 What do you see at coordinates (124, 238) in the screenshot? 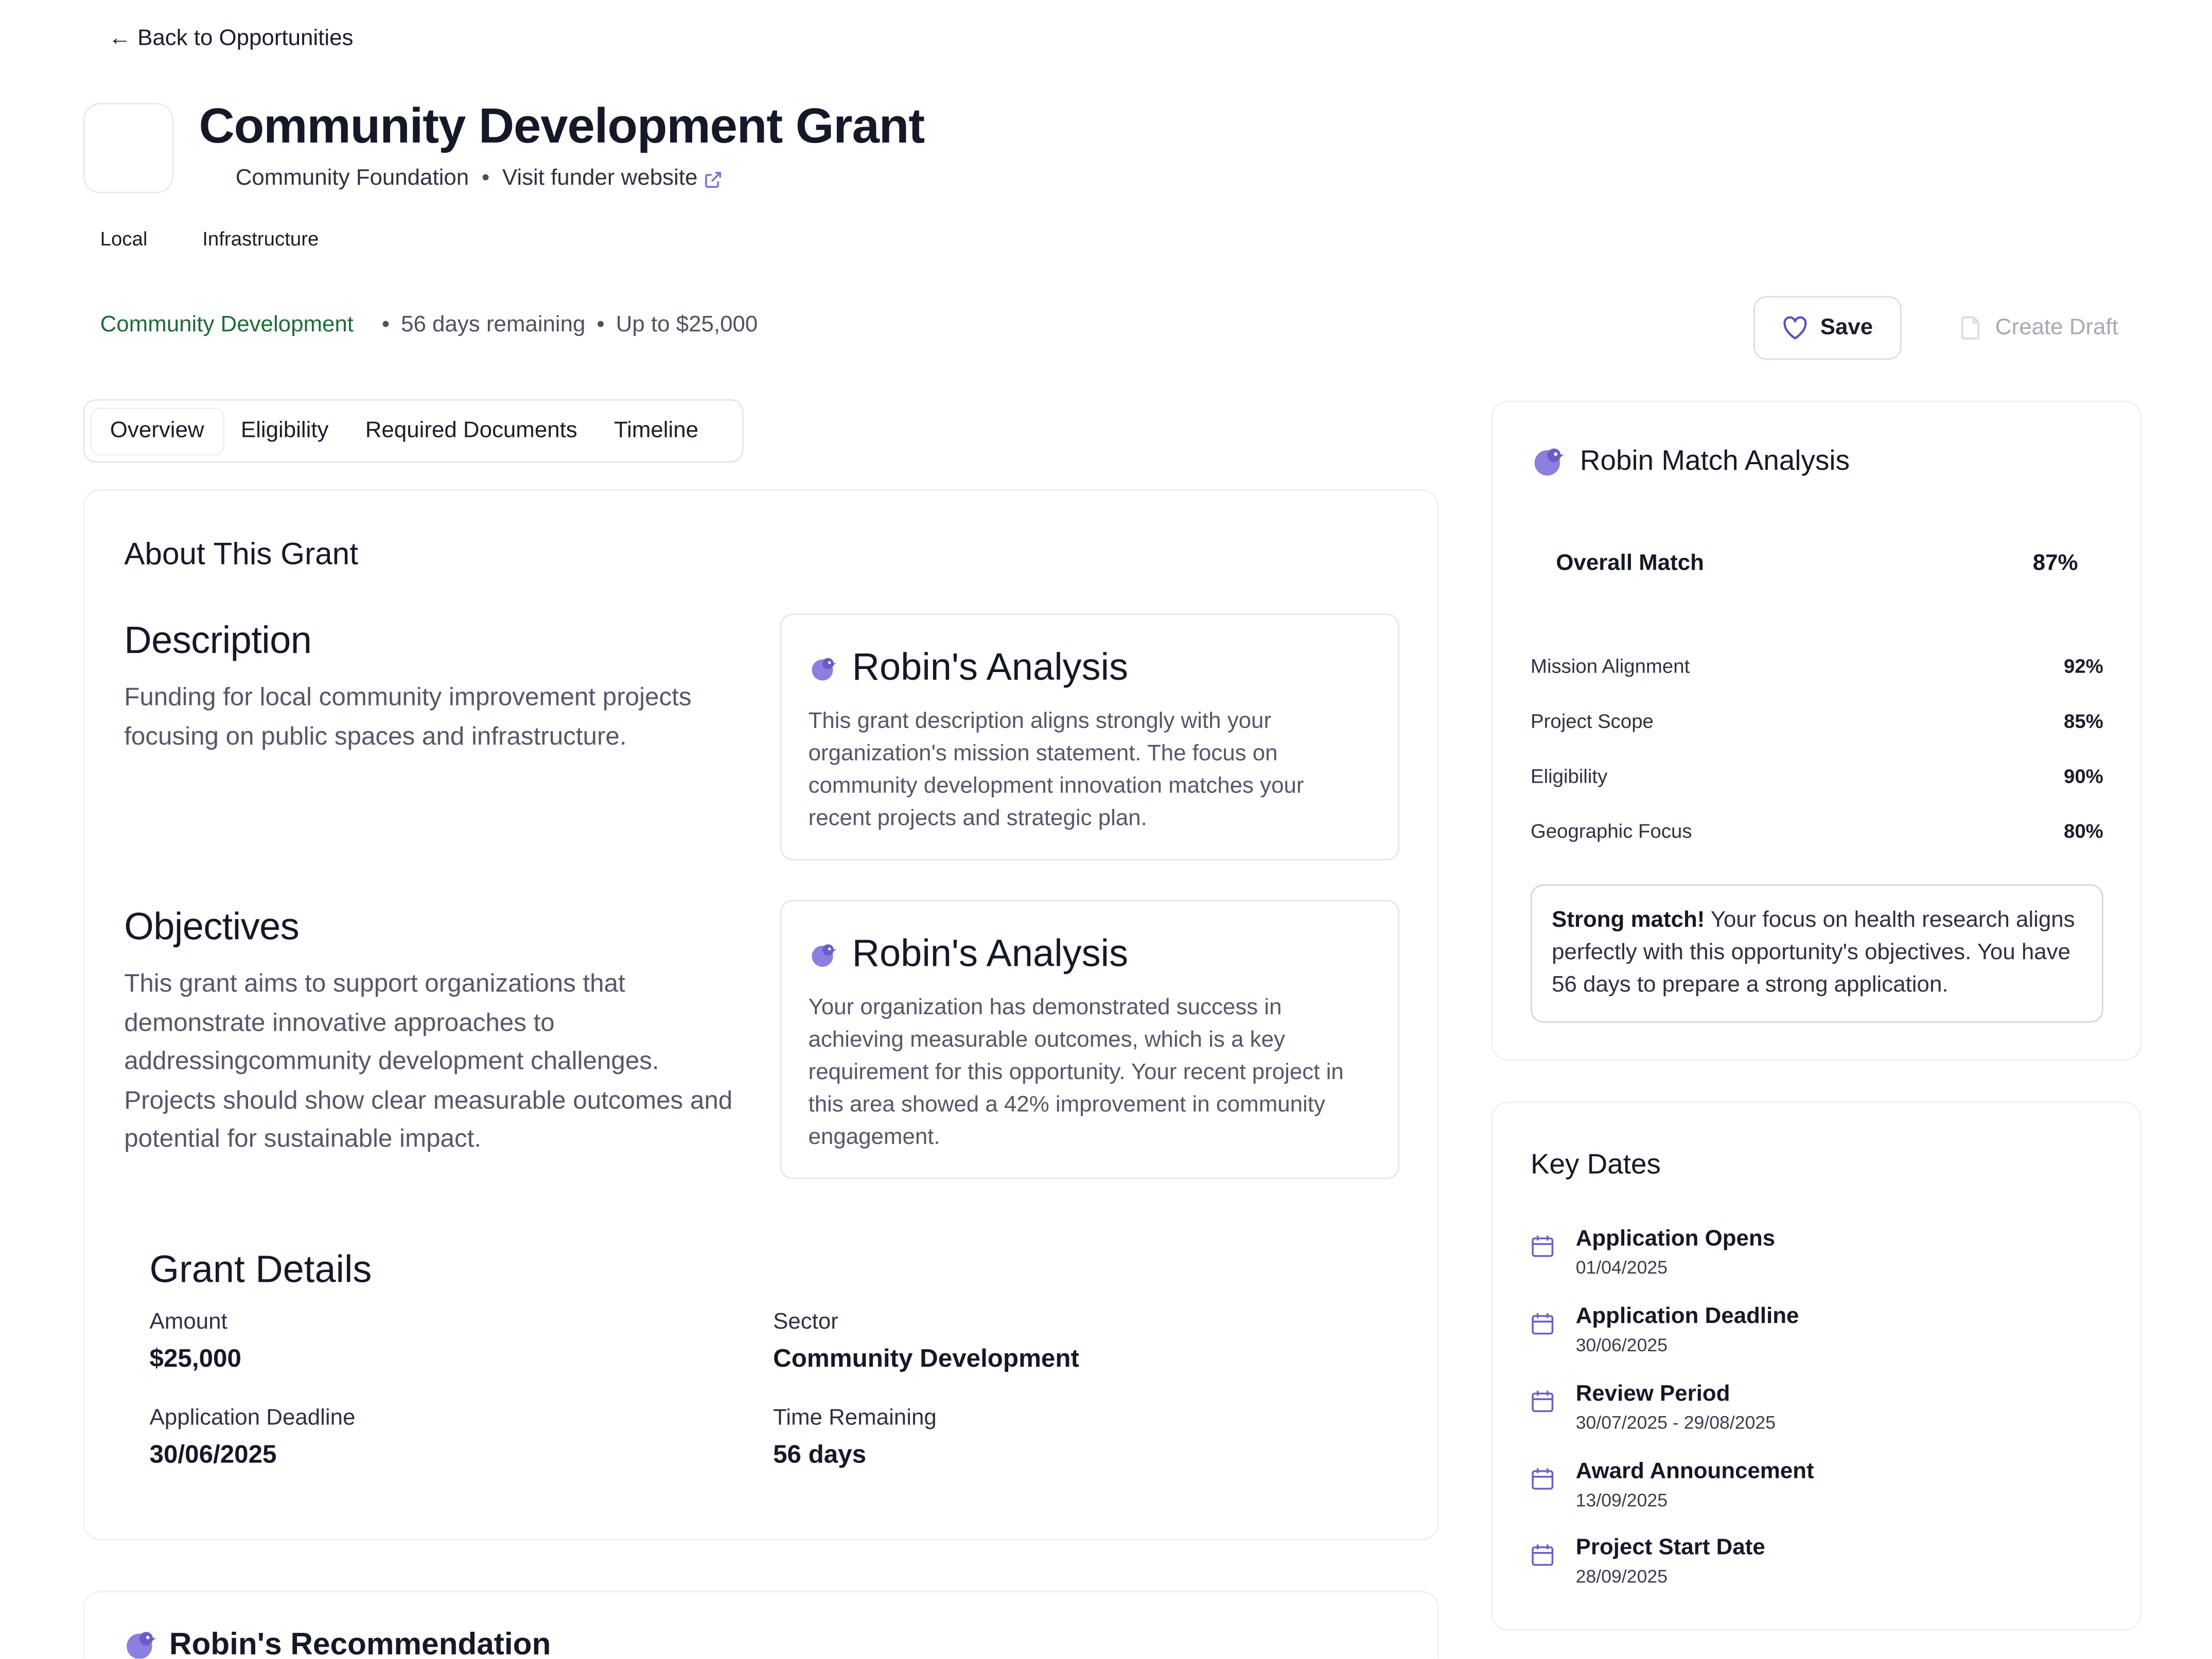
I see `tag-local: Local` at bounding box center [124, 238].